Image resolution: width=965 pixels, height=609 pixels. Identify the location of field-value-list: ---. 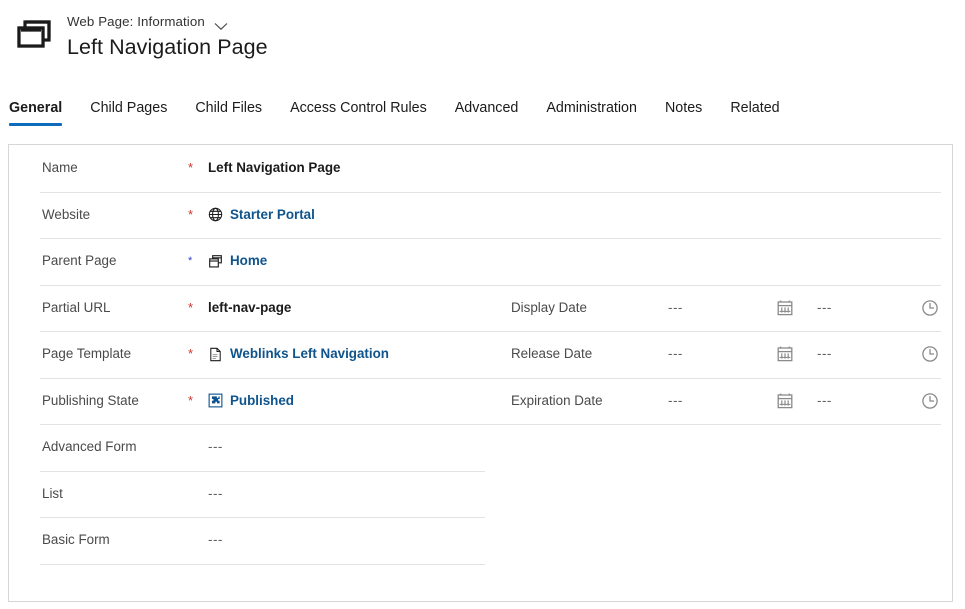
(215, 494).